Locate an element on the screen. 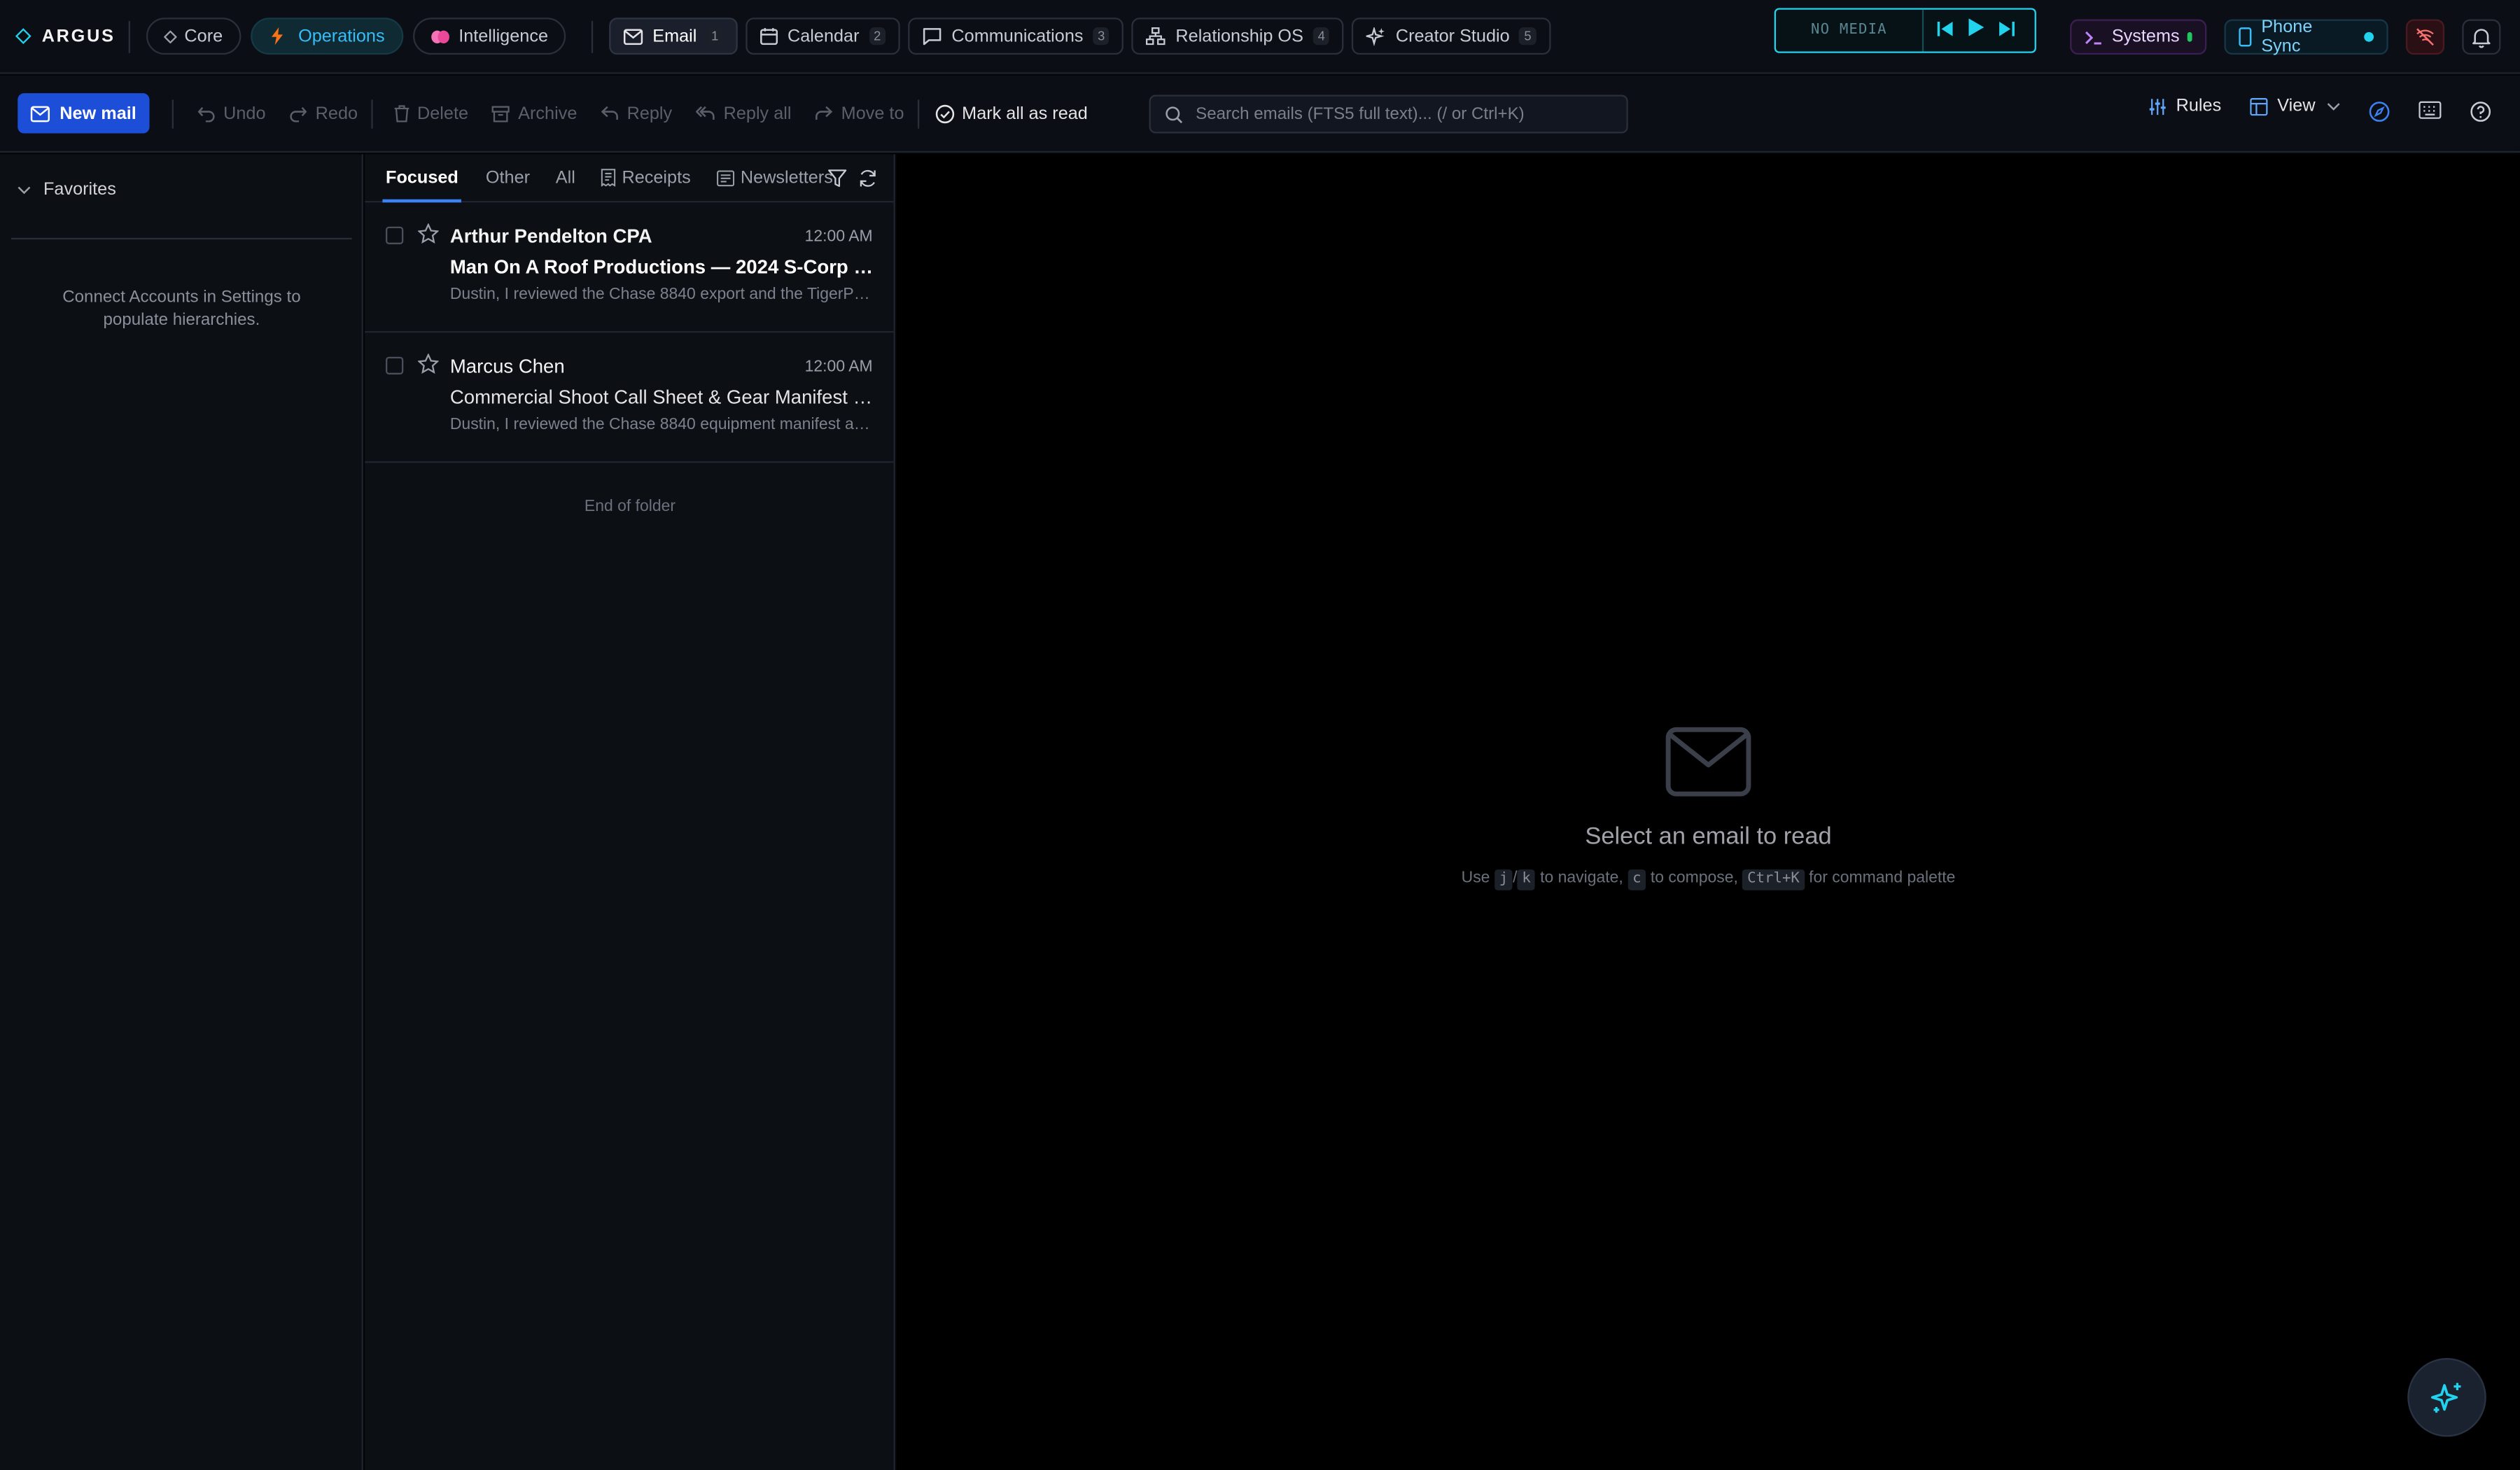 The height and width of the screenshot is (1470, 2520). workspace-intelligence: Intelligence is located at coordinates (489, 36).